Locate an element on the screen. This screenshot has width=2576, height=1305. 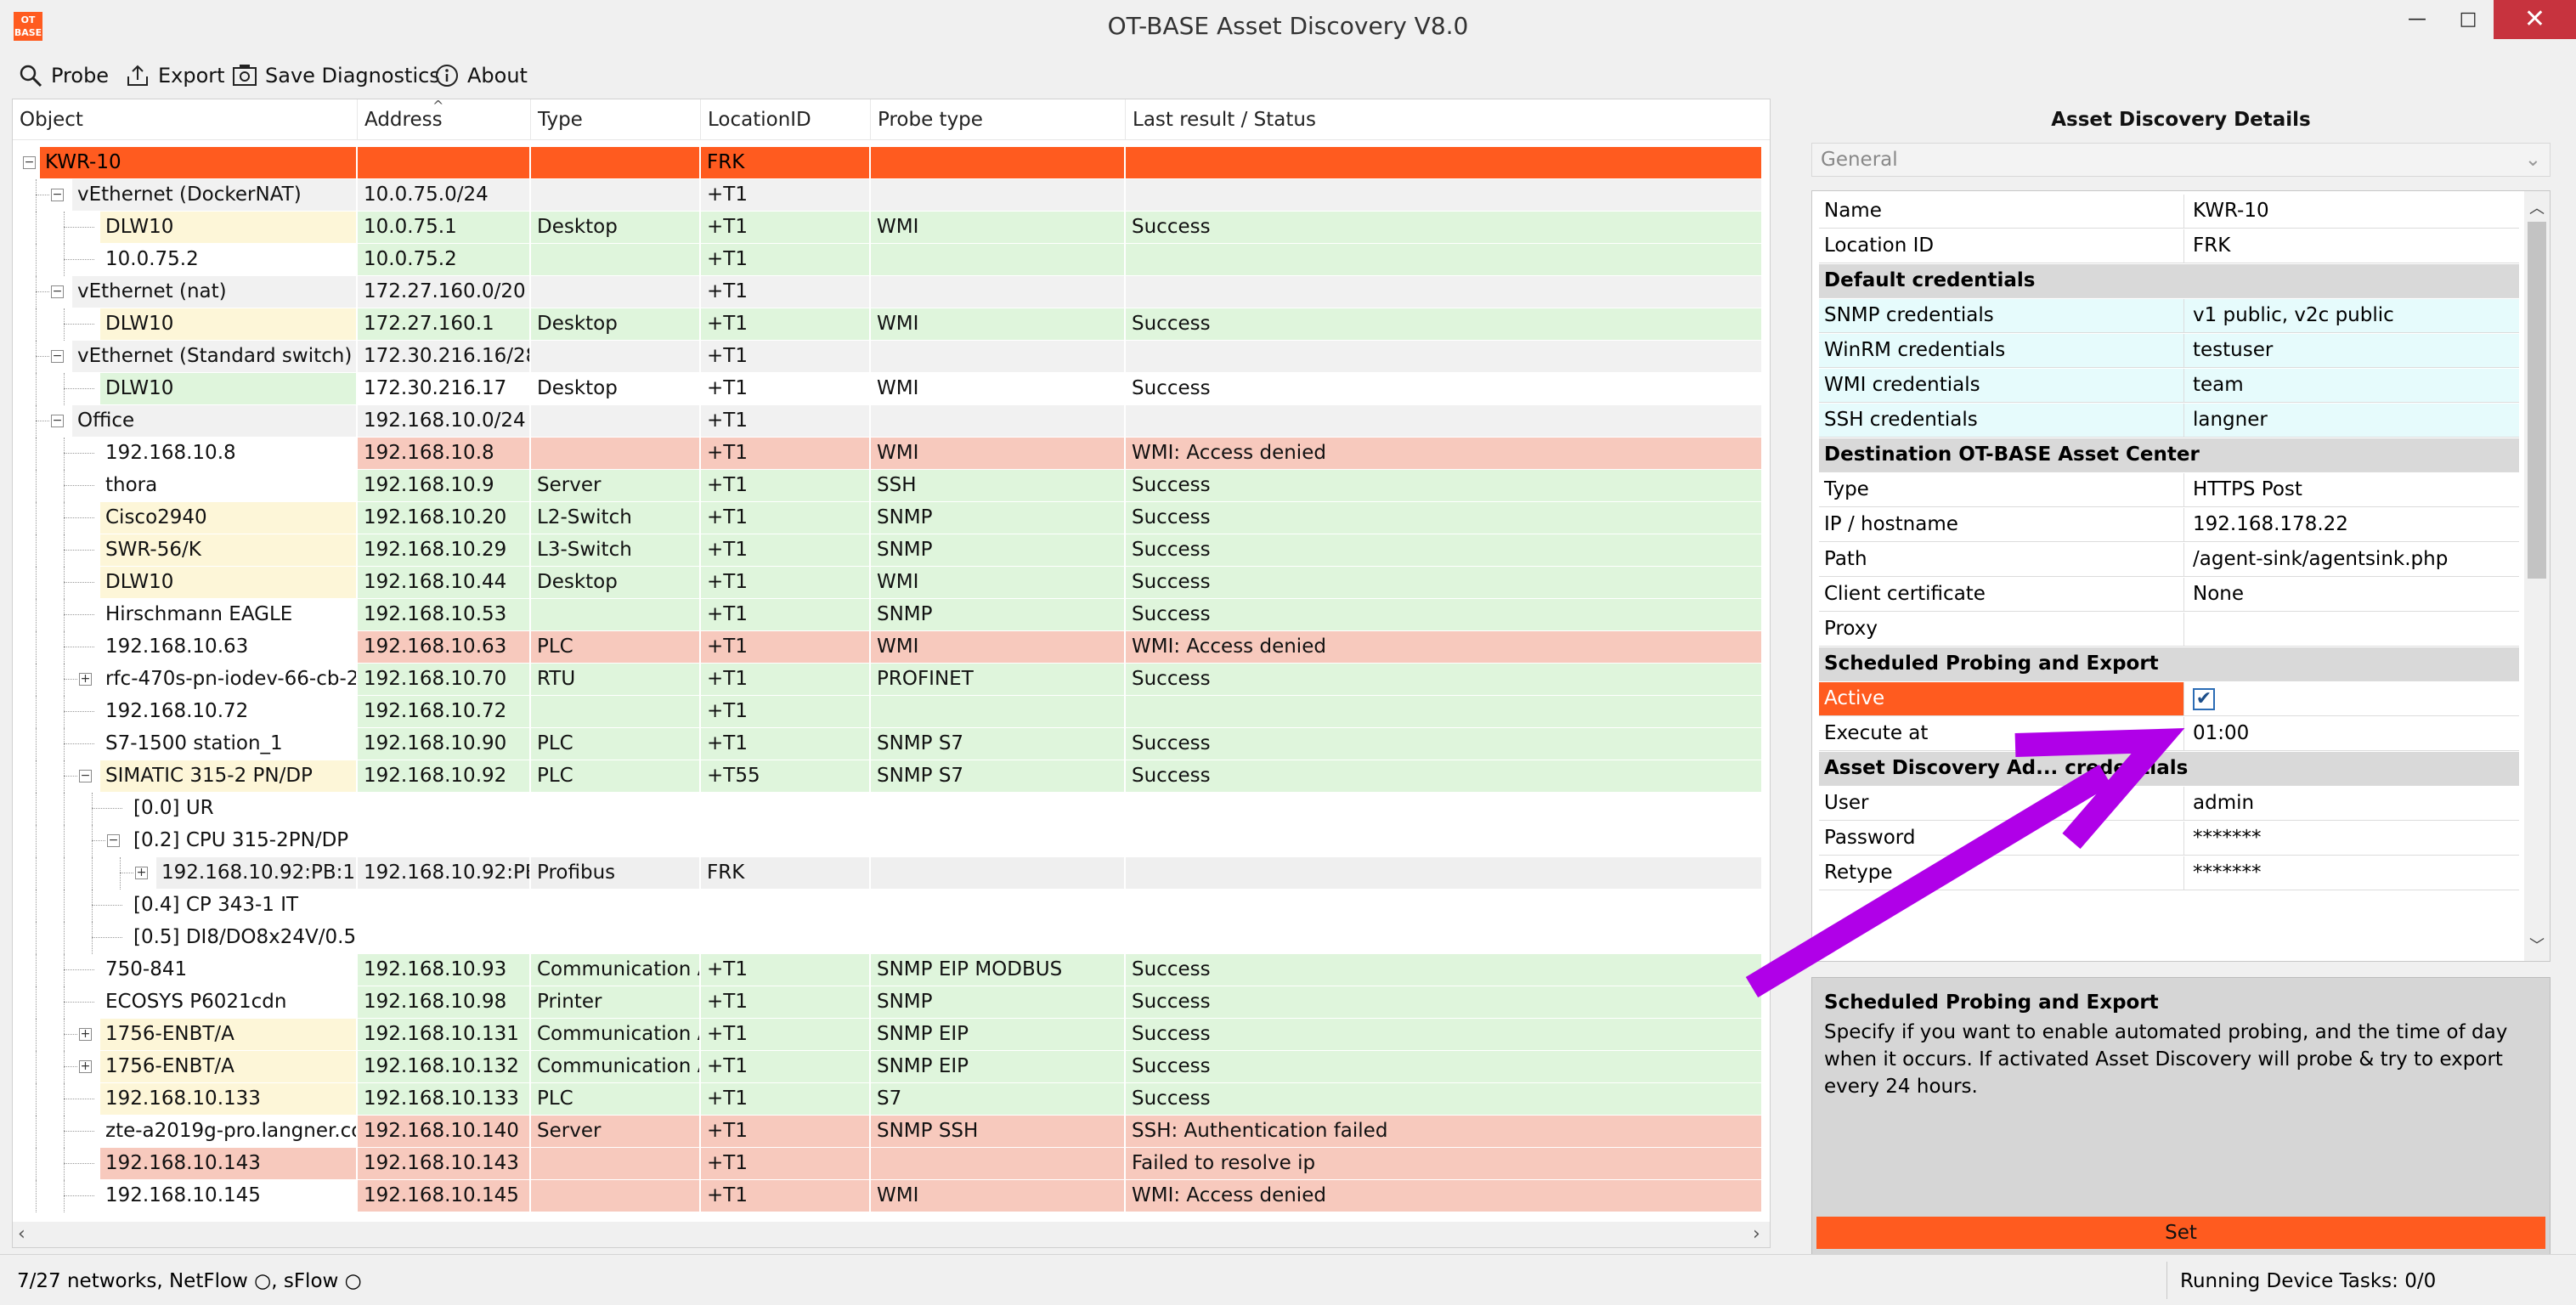
table-row: DLW10 172.30.216.17 Desktop +T1 WMI Success is located at coordinates (891, 389).